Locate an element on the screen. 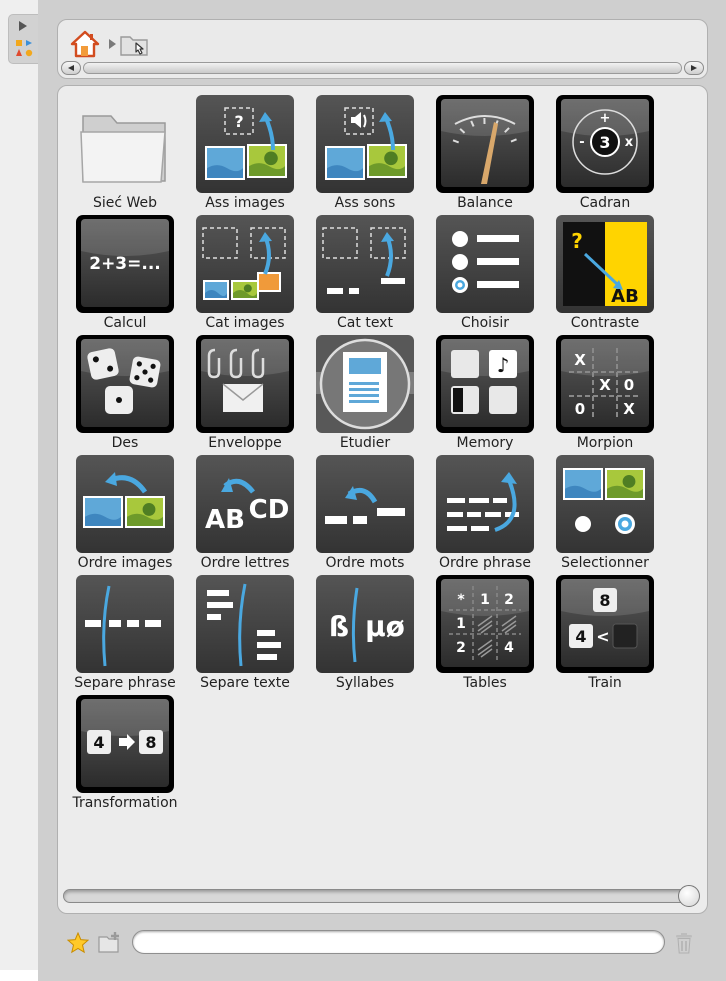 The width and height of the screenshot is (726, 981). grid-item-etudier: Etudier is located at coordinates (365, 393).